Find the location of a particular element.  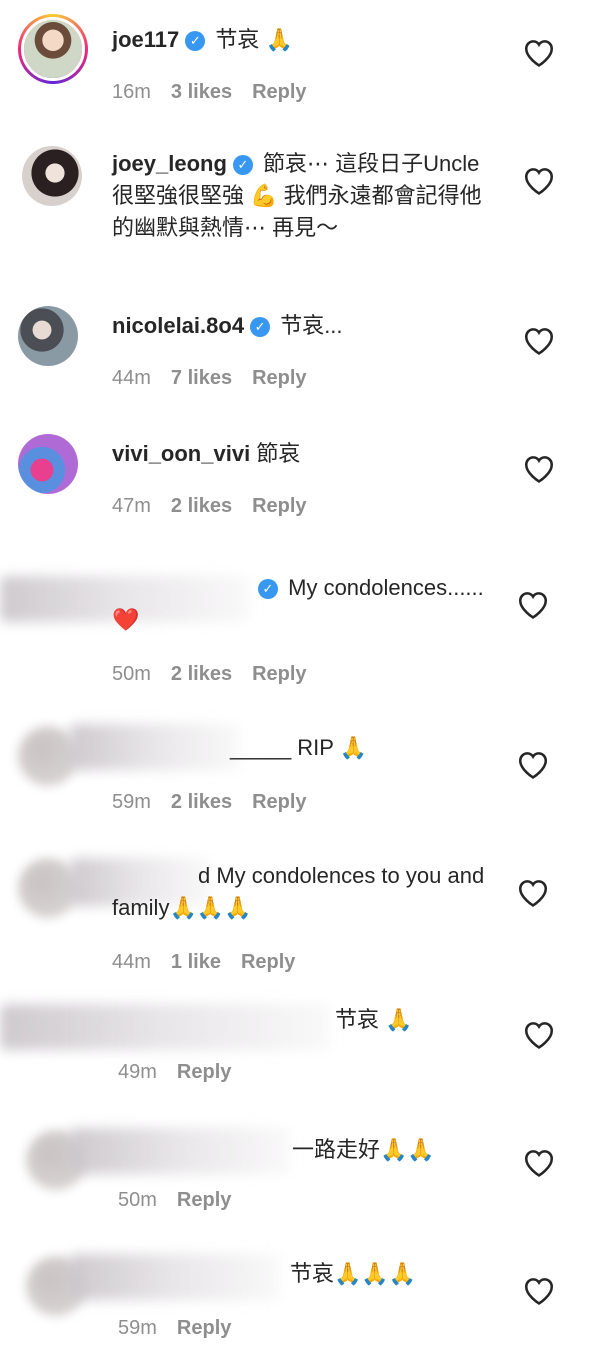

like-count: 7 likes is located at coordinates (201, 378).